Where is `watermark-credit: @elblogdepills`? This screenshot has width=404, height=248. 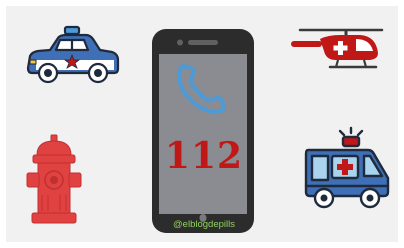
watermark-credit: @elblogdepills is located at coordinates (204, 224).